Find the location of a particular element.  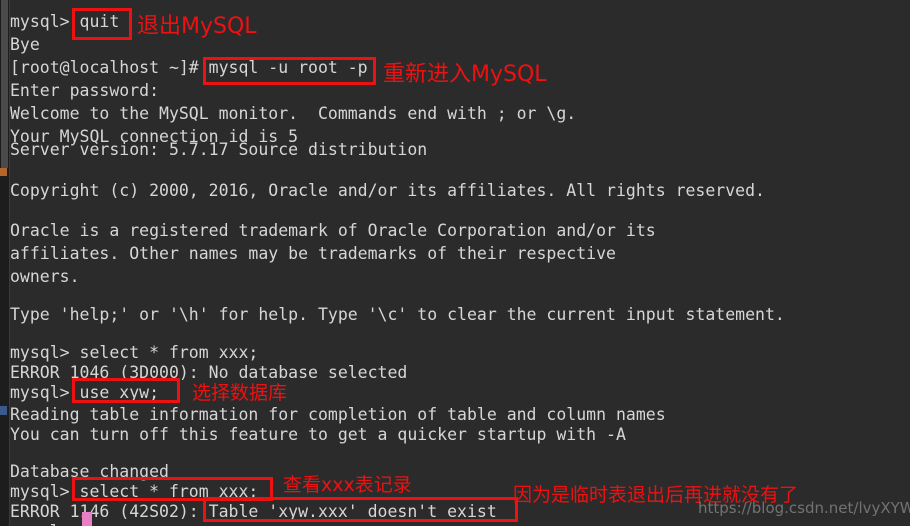

terminal-line: mysql> is located at coordinates (40, 523).